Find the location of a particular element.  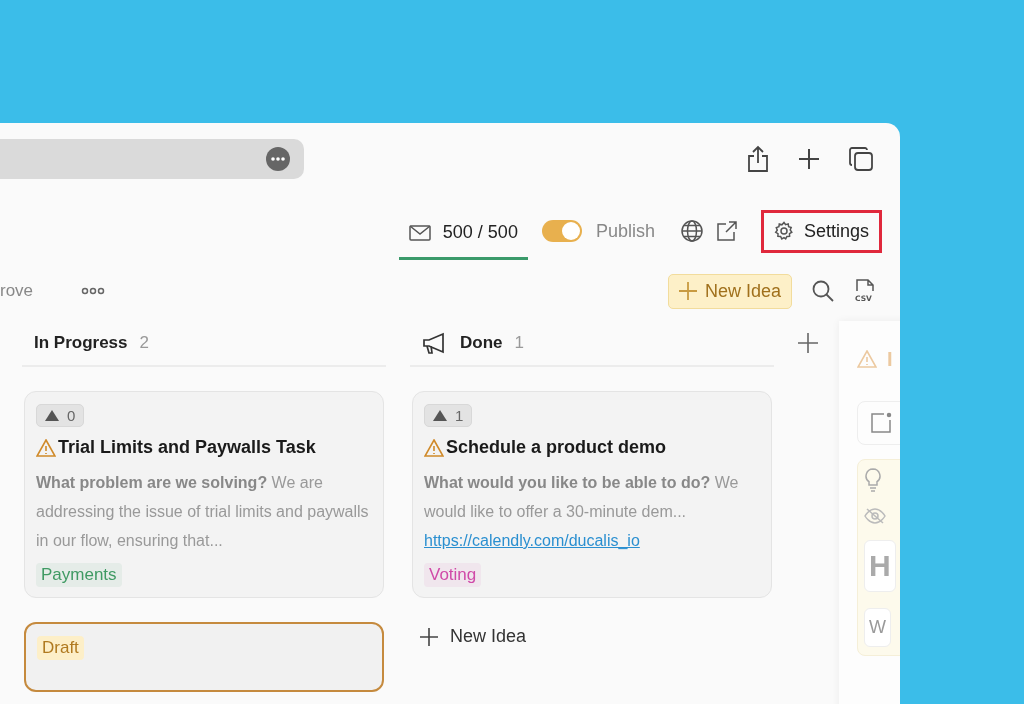

idea-card: 1 Schedule a product demo What would you like to be able to do? We would like to offer a 30-minute dem... https://calendly.com/ducalis_io Voting is located at coordinates (592, 494).